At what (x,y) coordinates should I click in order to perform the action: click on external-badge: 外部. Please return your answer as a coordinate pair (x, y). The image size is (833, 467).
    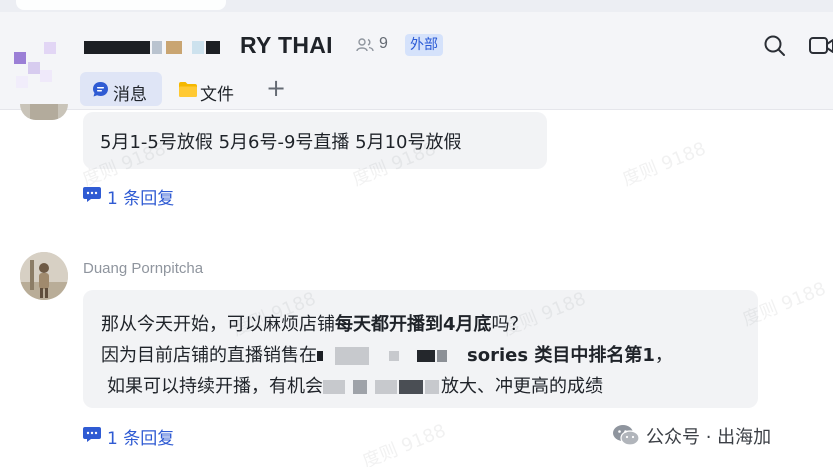
    Looking at the image, I should click on (424, 45).